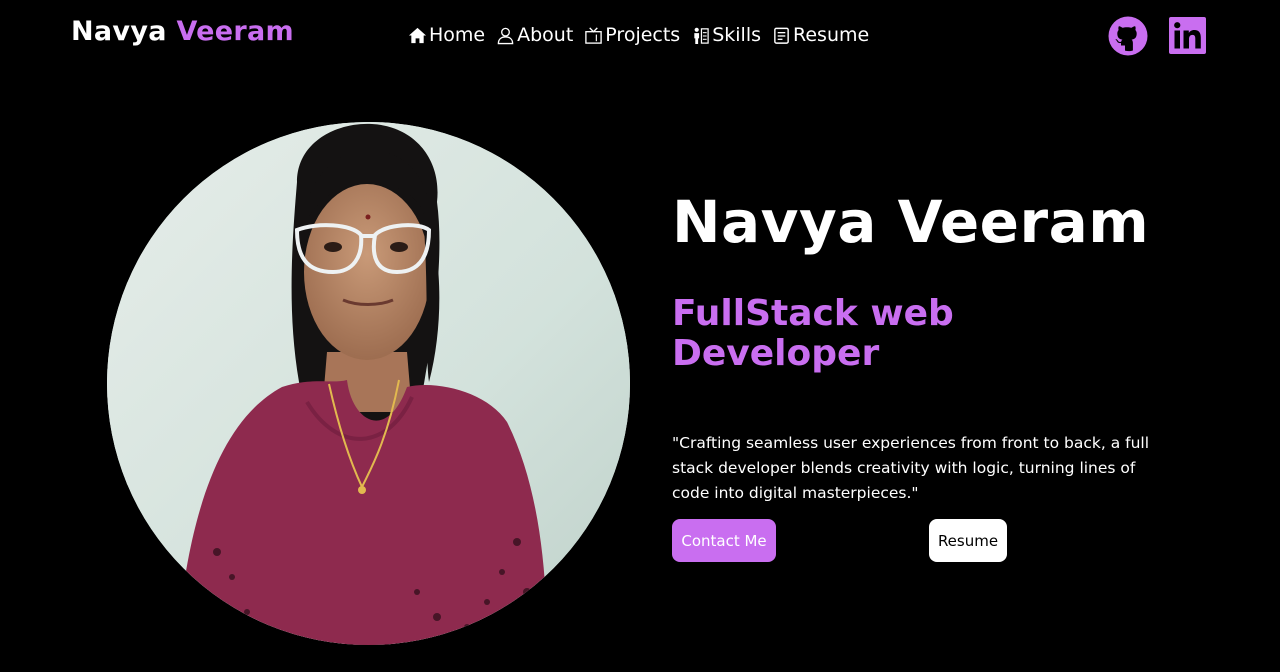 This screenshot has width=1280, height=672. What do you see at coordinates (813, 333) in the screenshot?
I see `hero-role: FullStack web Developer` at bounding box center [813, 333].